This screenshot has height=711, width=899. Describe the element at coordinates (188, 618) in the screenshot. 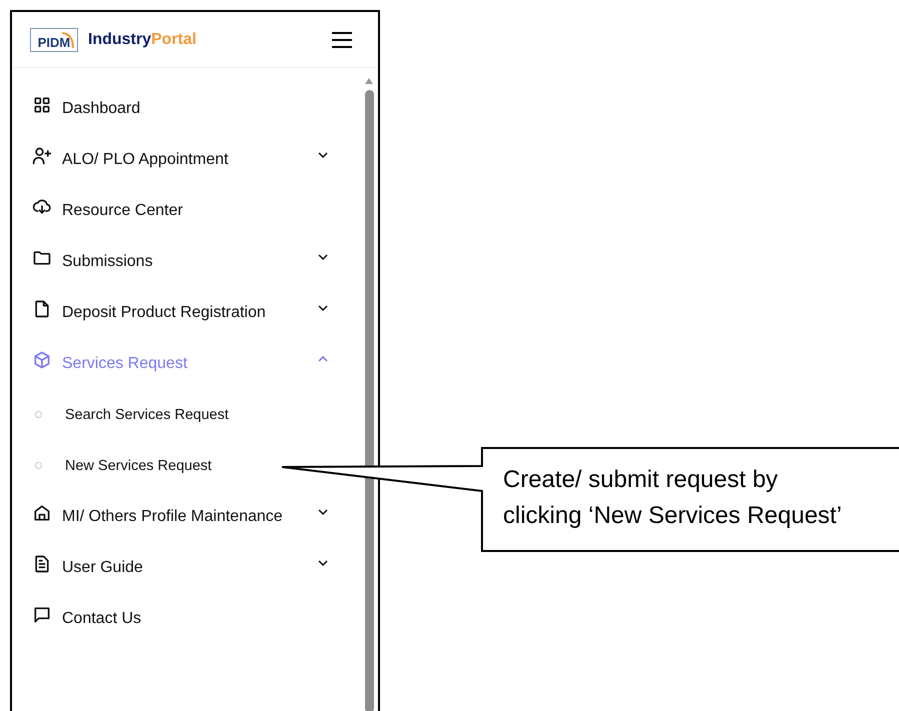

I see `menu-item: Contact Us` at that location.